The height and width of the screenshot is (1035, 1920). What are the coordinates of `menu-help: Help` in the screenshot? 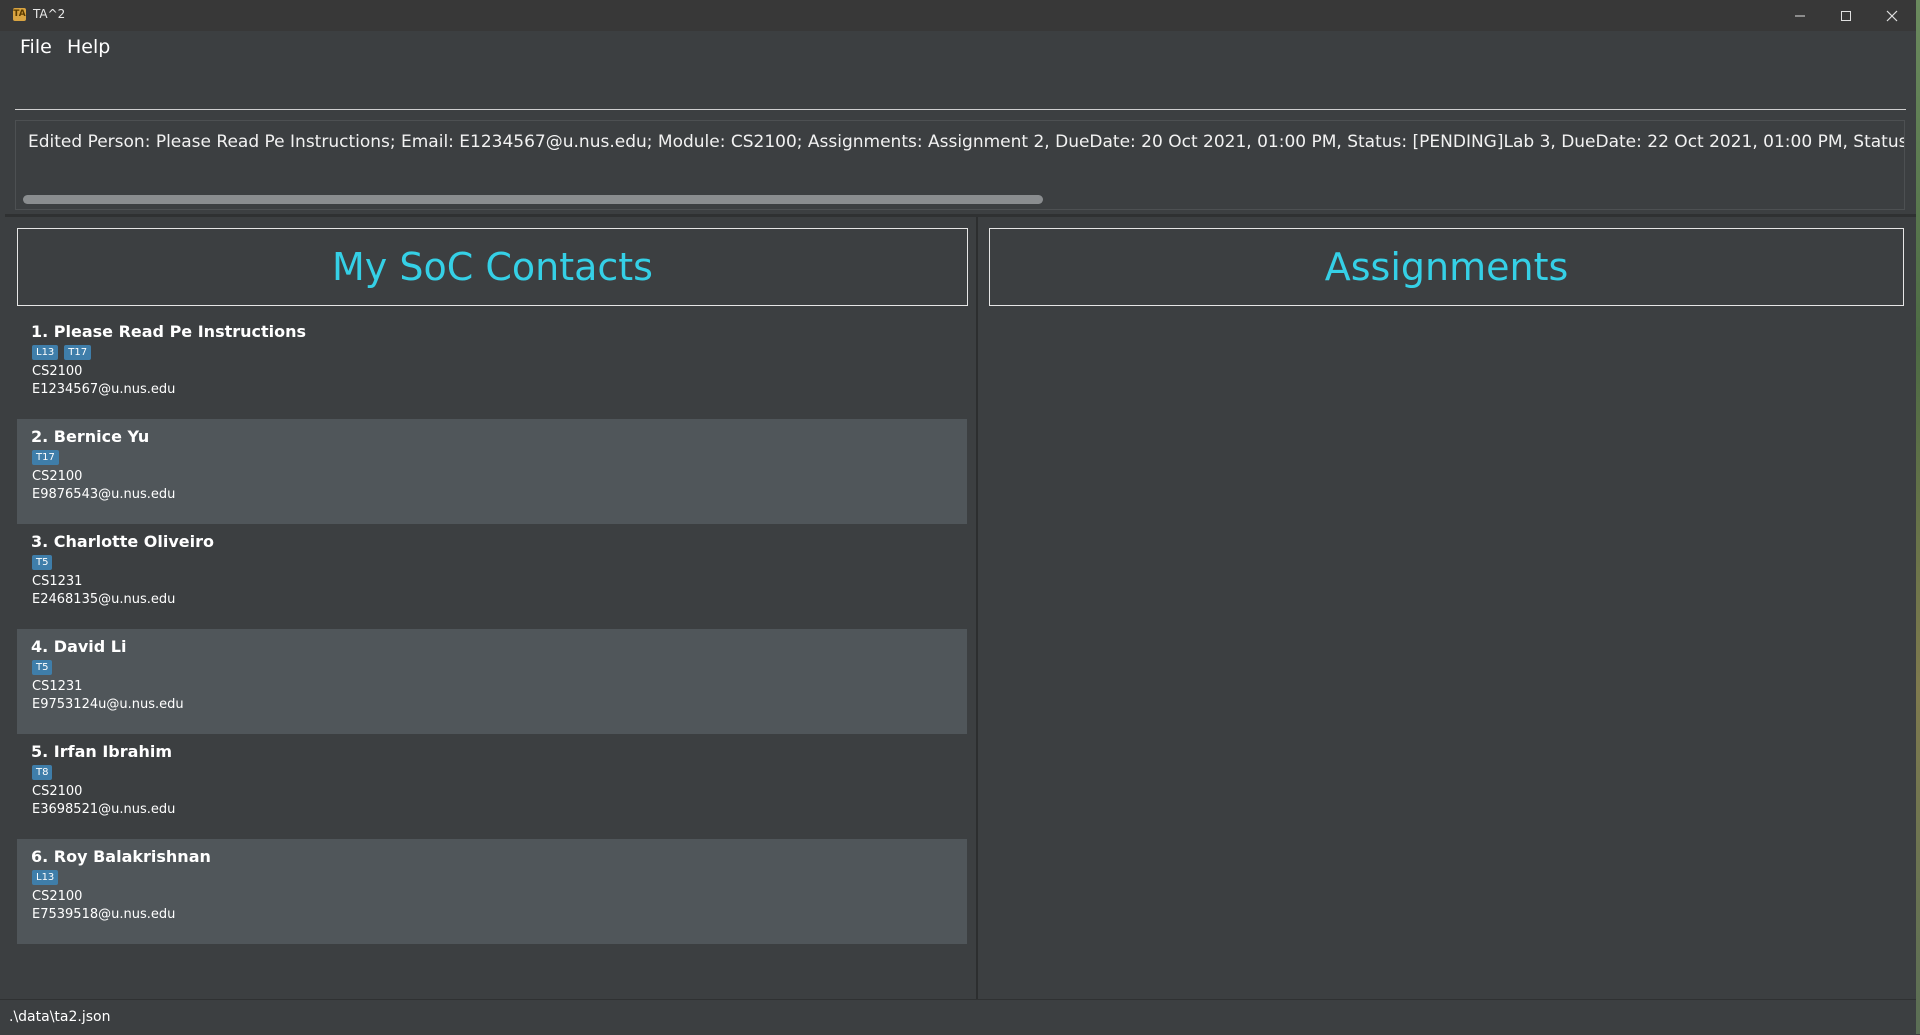 It's located at (88, 47).